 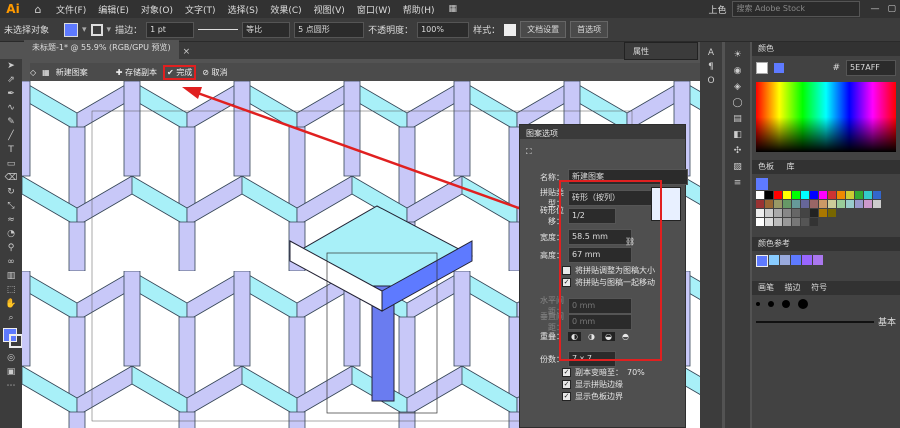 What do you see at coordinates (826, 244) in the screenshot?
I see `color-guide-title: 颜色参考` at bounding box center [826, 244].